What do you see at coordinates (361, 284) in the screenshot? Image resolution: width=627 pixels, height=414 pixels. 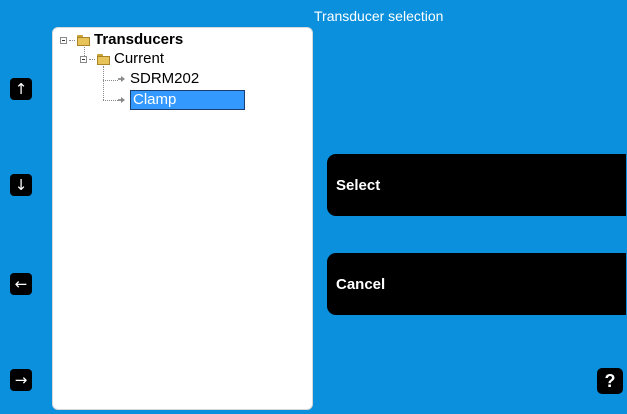 I see `cancel-button-label: Cancel` at bounding box center [361, 284].